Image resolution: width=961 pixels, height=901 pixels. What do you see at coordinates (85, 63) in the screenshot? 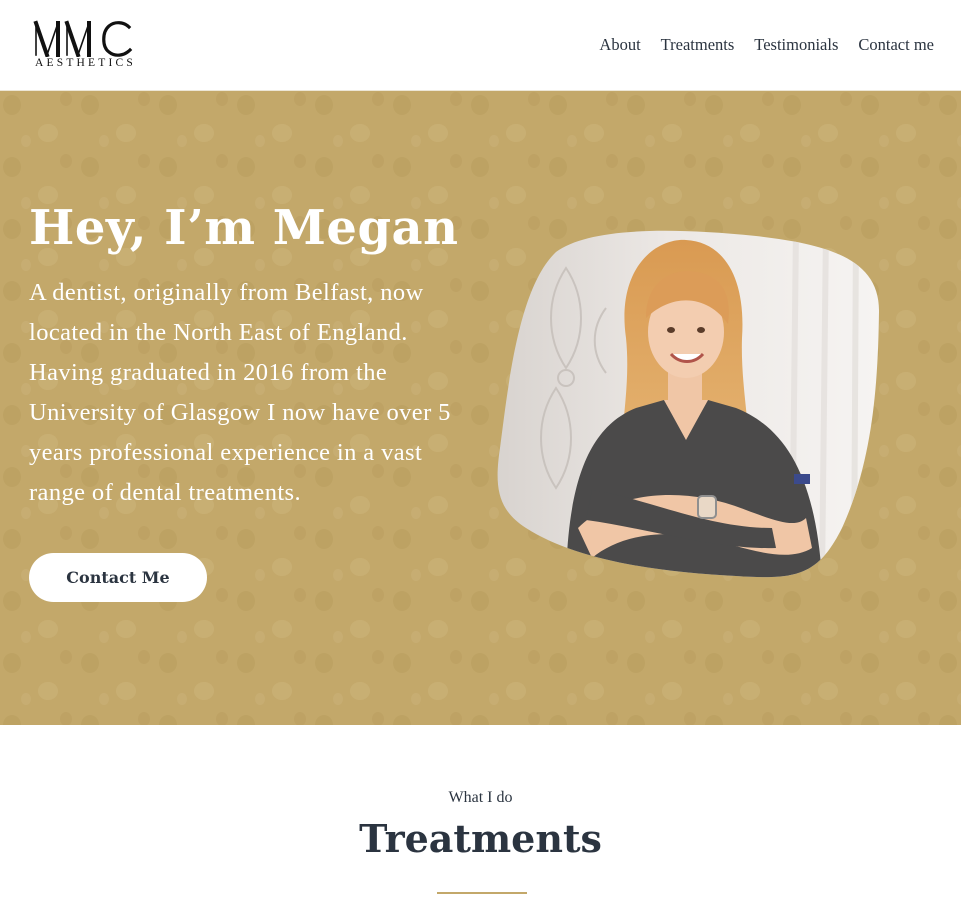
I see `logo-wordmark: AESTHETICS` at bounding box center [85, 63].